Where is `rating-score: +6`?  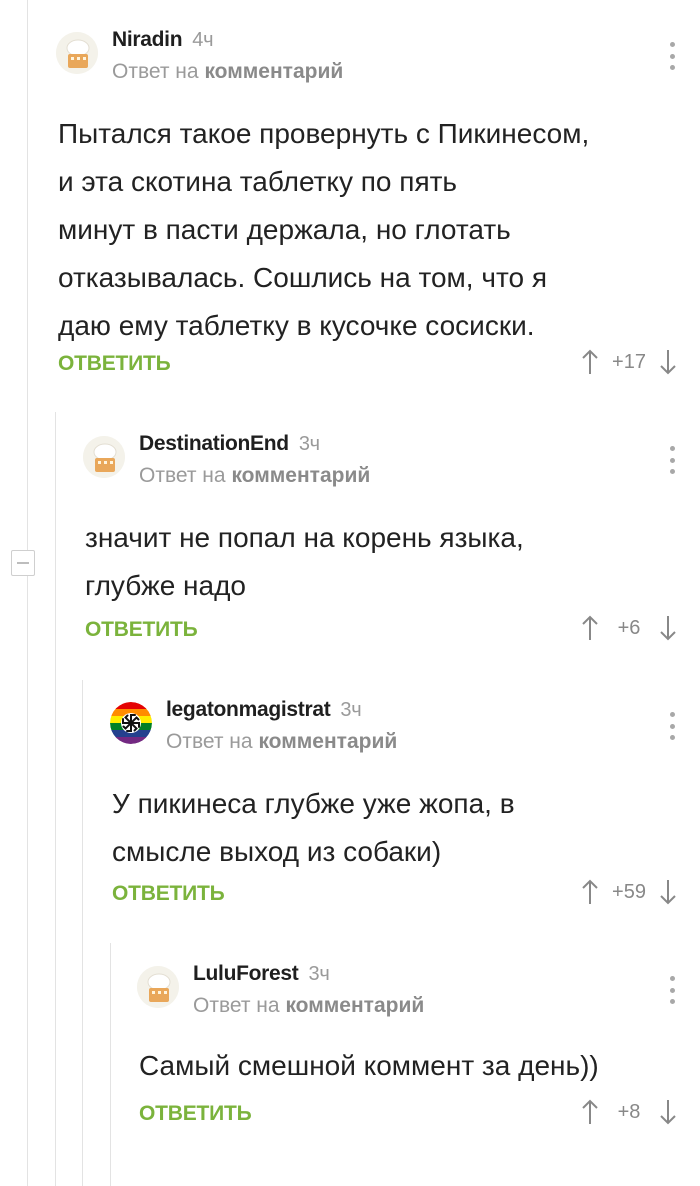 rating-score: +6 is located at coordinates (629, 627).